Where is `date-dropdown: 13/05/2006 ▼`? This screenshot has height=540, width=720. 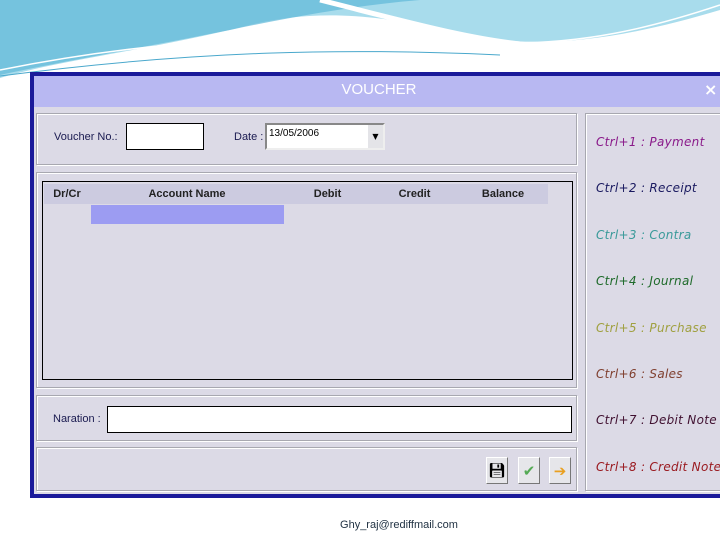 date-dropdown: 13/05/2006 ▼ is located at coordinates (325, 136).